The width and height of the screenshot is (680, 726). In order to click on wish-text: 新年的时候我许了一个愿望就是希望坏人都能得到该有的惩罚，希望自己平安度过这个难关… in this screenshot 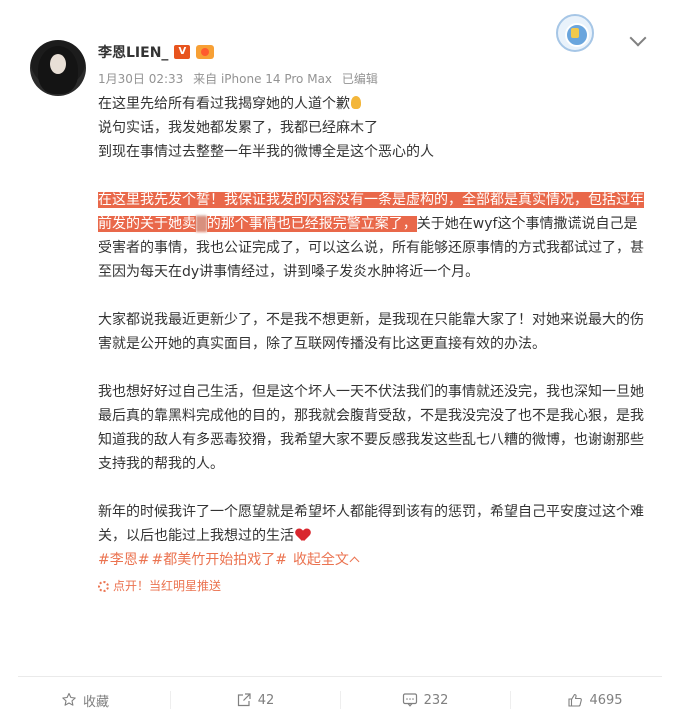, I will do `click(371, 524)`.